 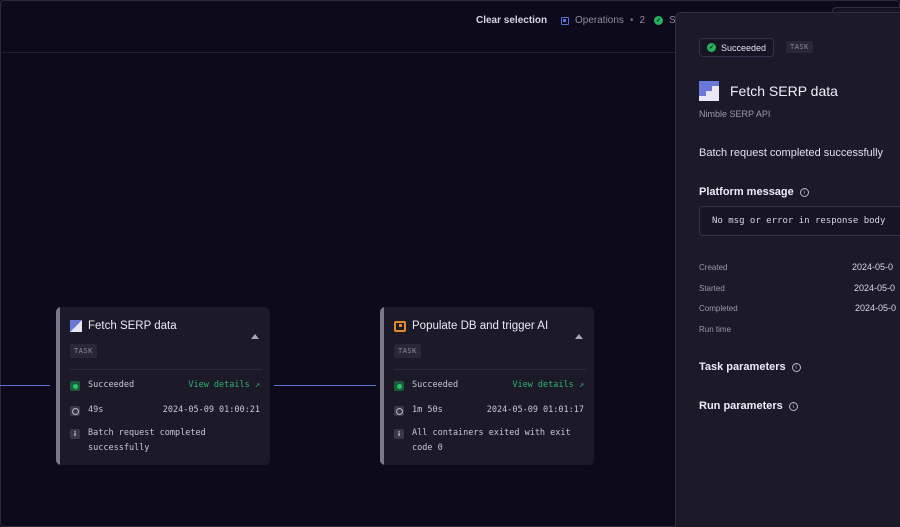 I want to click on node-message: Batch request completed successfully, so click(x=147, y=440).